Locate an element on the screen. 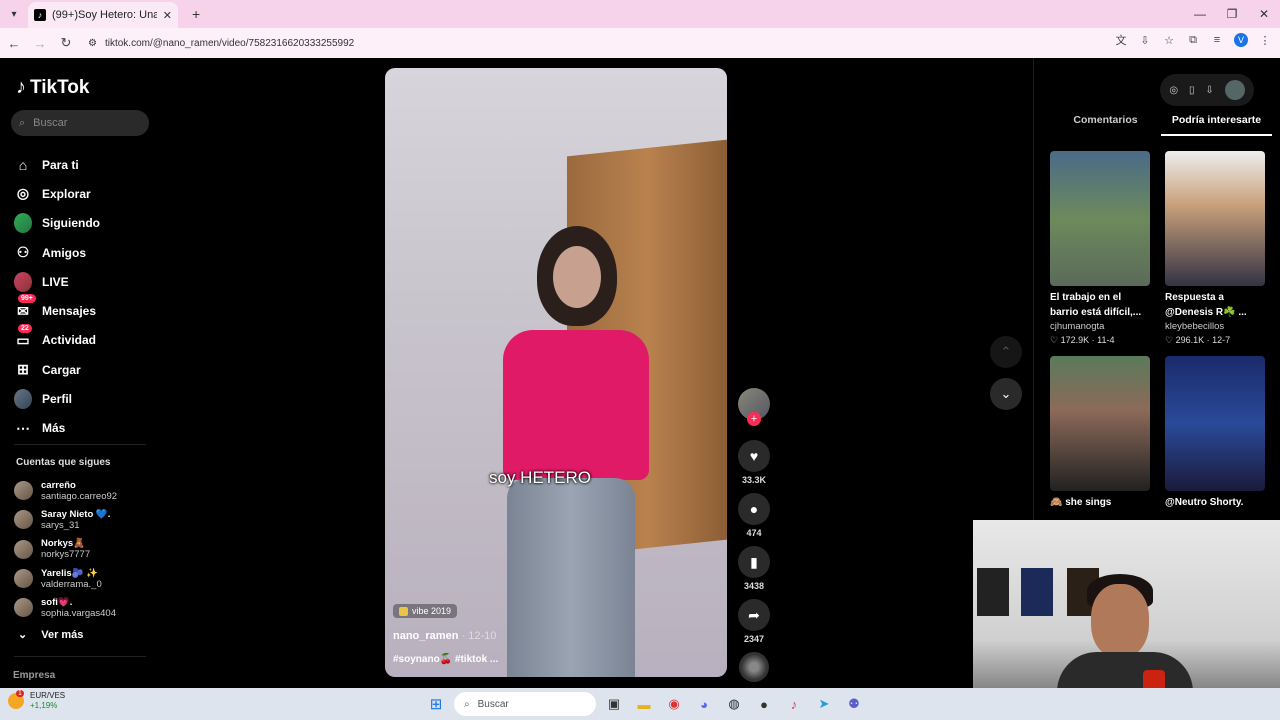 The image size is (1280, 720). nav-item-mensajes: ✉ 99+ Mensajes is located at coordinates (57, 309).